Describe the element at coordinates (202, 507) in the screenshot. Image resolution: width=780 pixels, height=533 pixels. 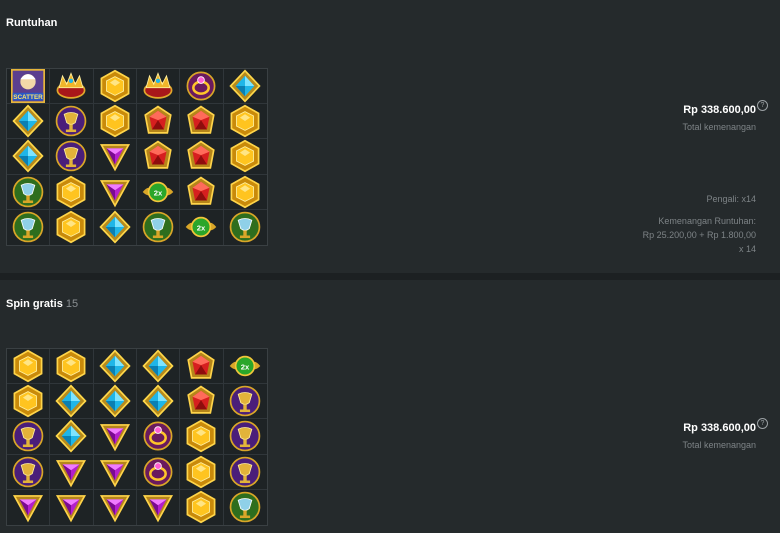
I see `free-spins-cell-r5-c5` at that location.